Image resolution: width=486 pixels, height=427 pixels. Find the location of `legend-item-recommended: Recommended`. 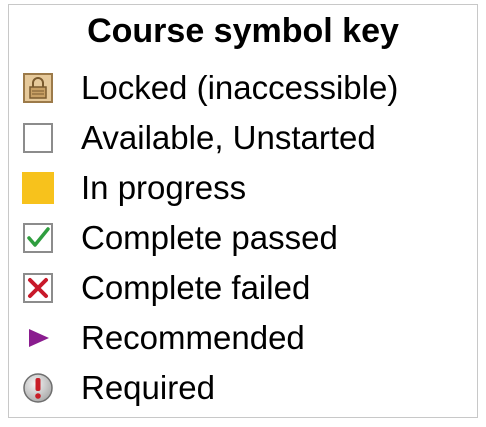

legend-item-recommended: Recommended is located at coordinates (209, 338).